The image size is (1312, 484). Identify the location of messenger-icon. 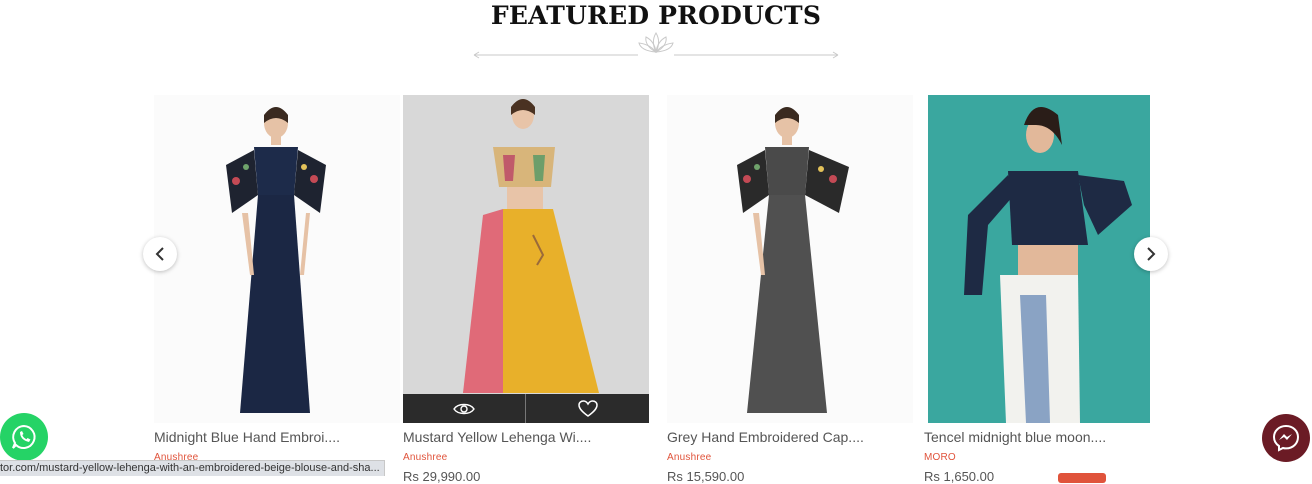
(1286, 438).